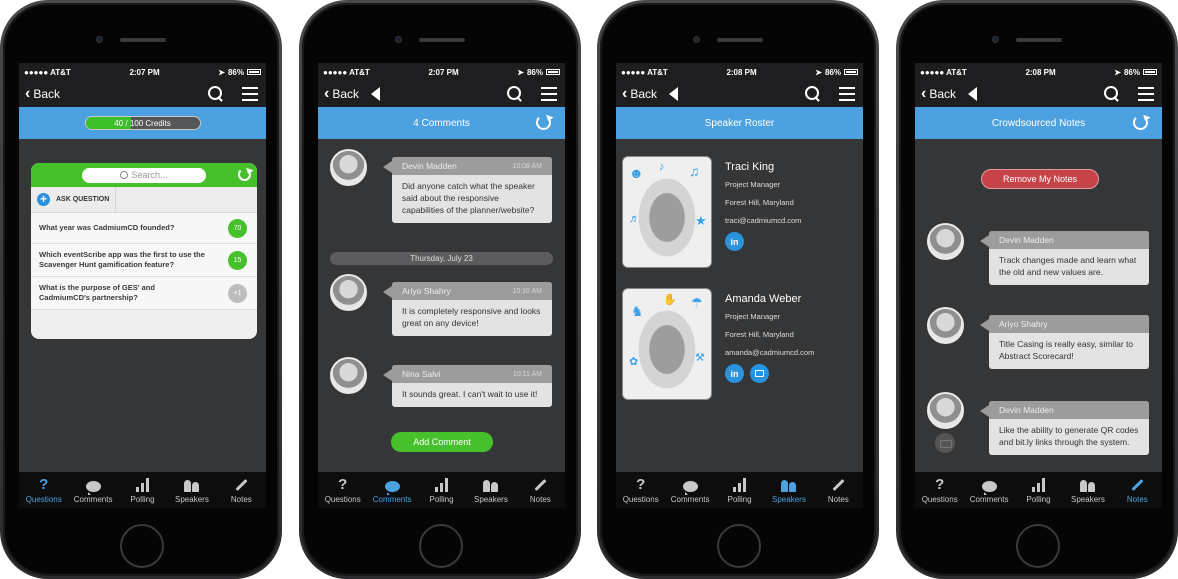 The image size is (1178, 579). Describe the element at coordinates (769, 352) in the screenshot. I see `speaker-email: amanda@cadmiumcd.com` at that location.